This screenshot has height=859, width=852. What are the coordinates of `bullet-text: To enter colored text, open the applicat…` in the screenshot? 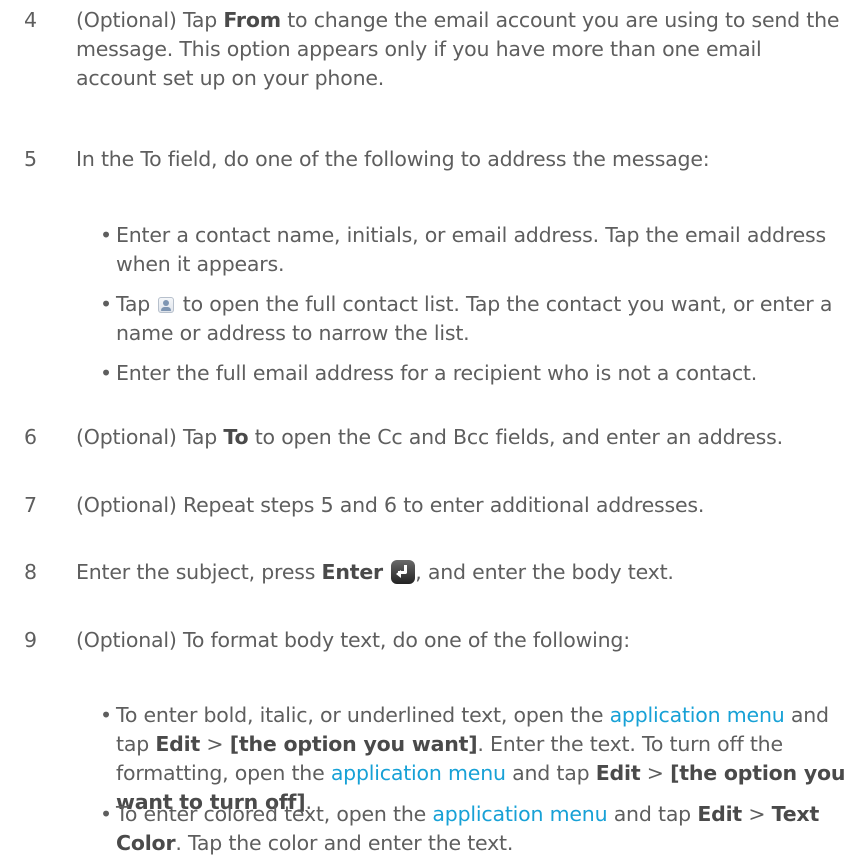 It's located at (482, 829).